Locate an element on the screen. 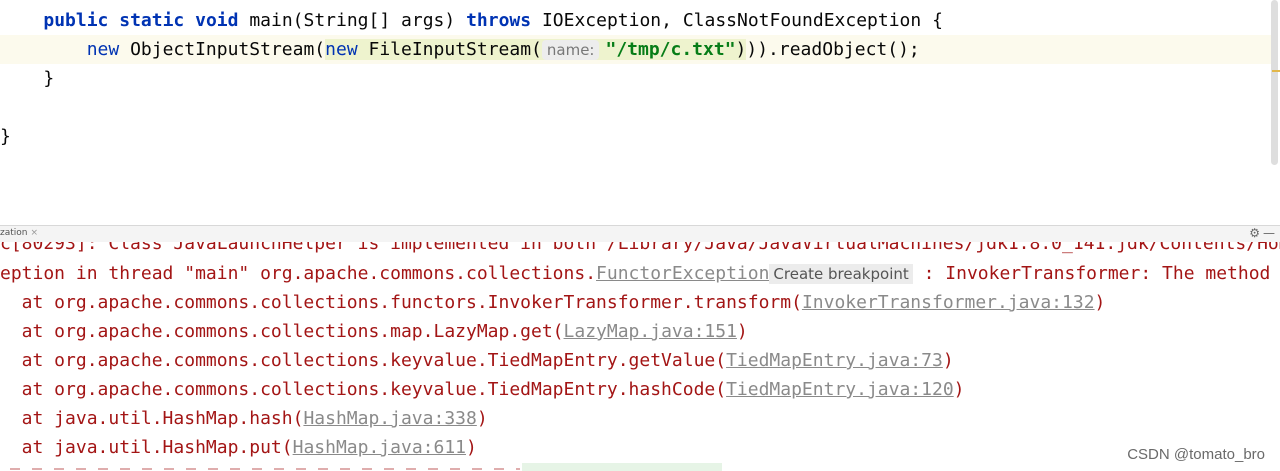 Image resolution: width=1280 pixels, height=471 pixels. parameter-hint: name: is located at coordinates (570, 50).